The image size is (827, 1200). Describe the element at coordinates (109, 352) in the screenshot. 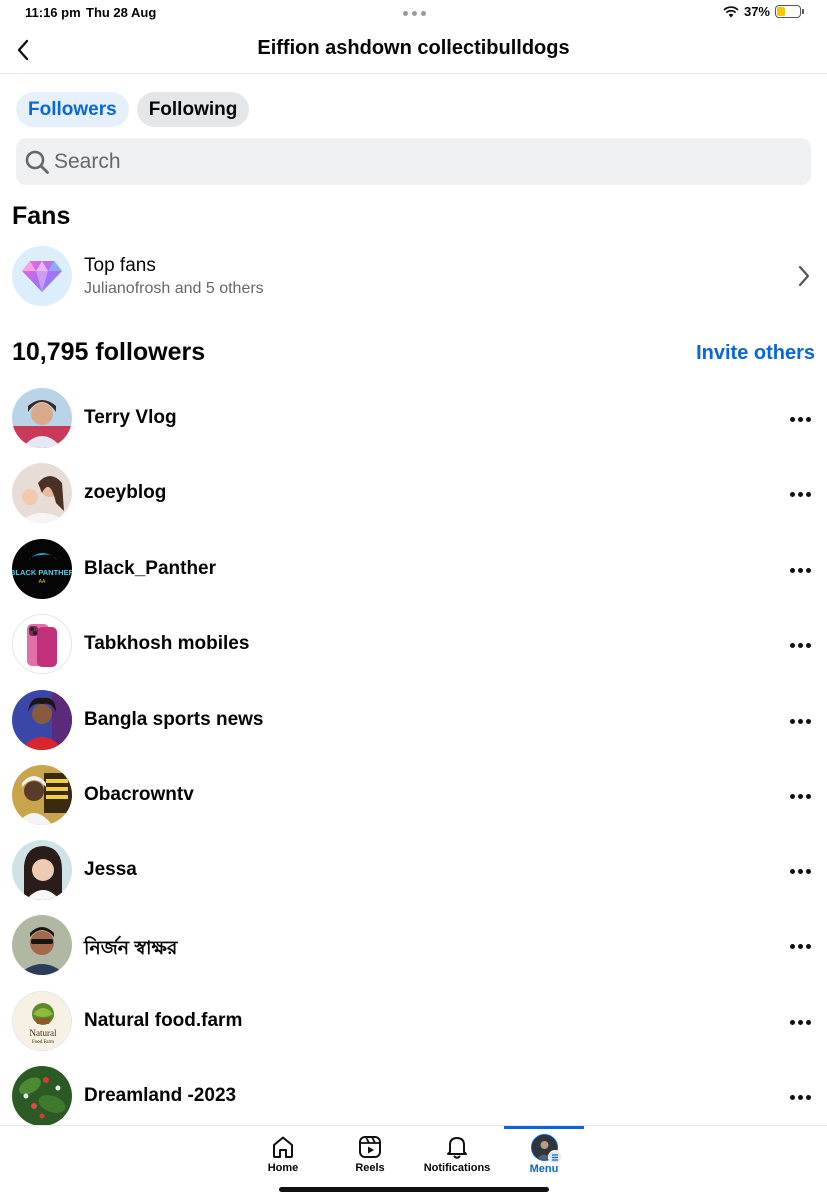

I see `followers-count: 10,795 followers` at that location.